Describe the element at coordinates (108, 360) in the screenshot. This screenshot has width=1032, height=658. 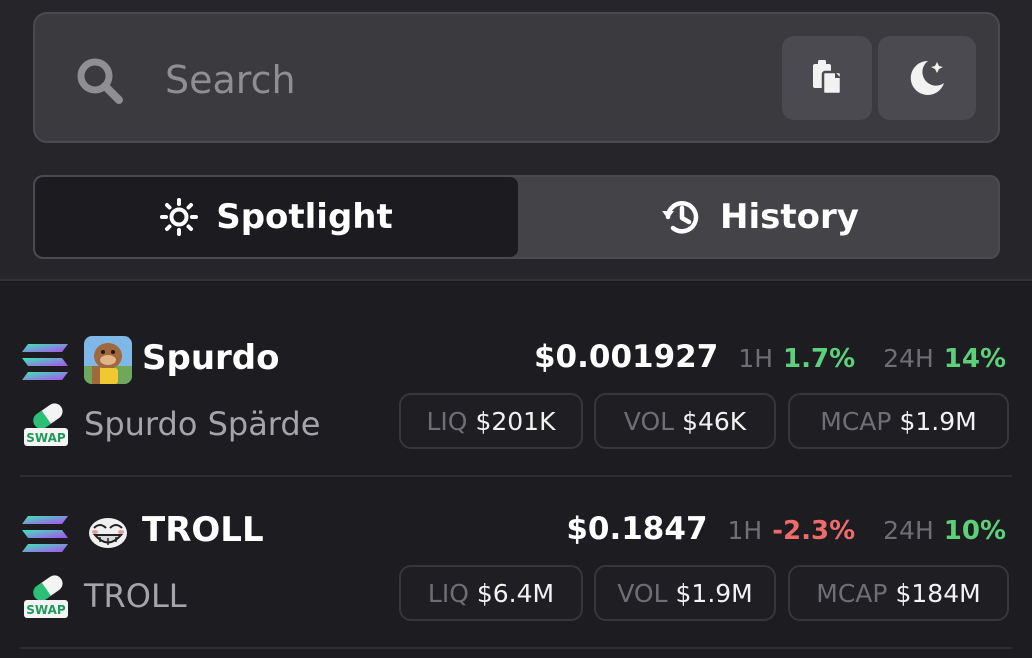
I see `spurdo-token-image` at that location.